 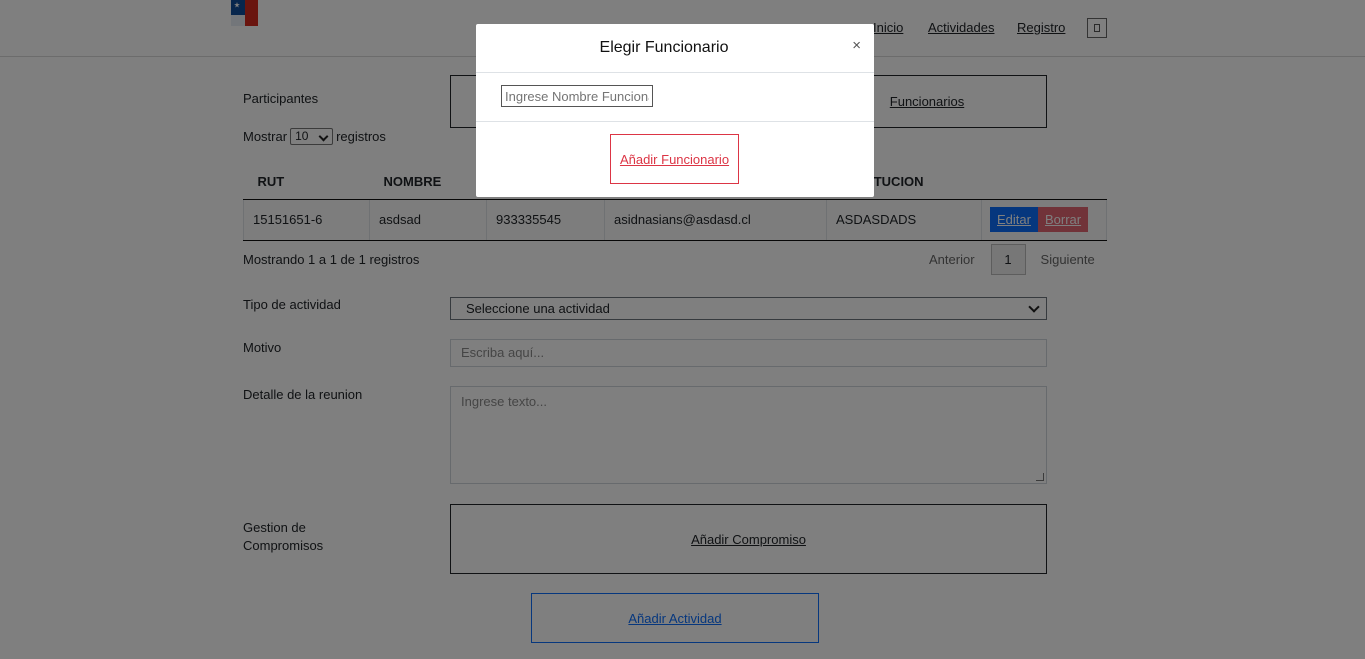 I want to click on close-icon: ×, so click(x=856, y=45).